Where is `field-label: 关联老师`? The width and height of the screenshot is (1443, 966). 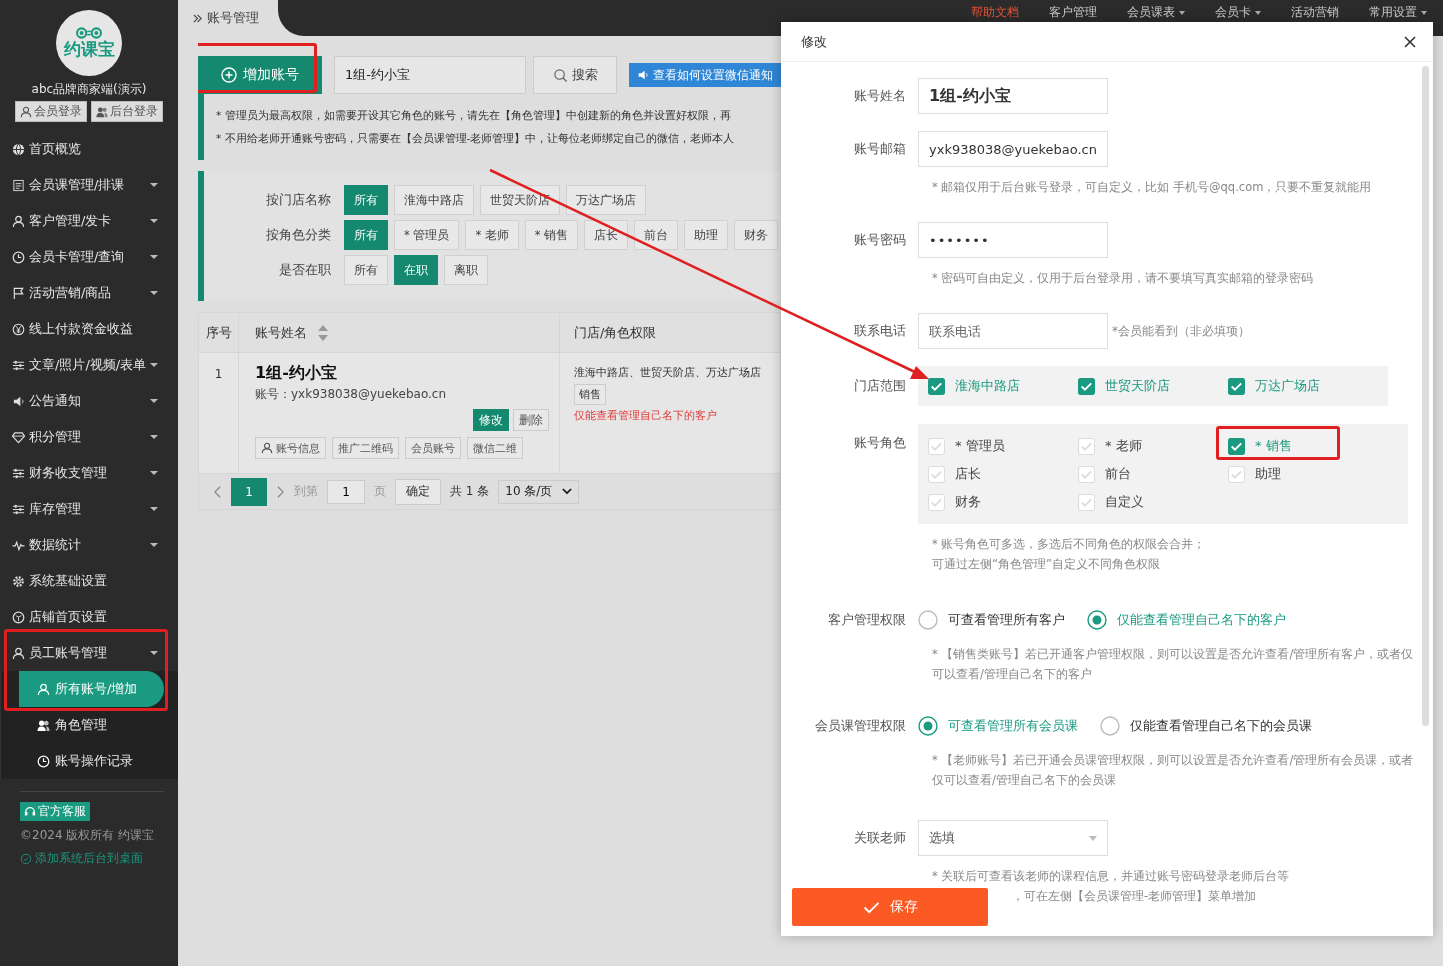
field-label: 关联老师 is located at coordinates (879, 838).